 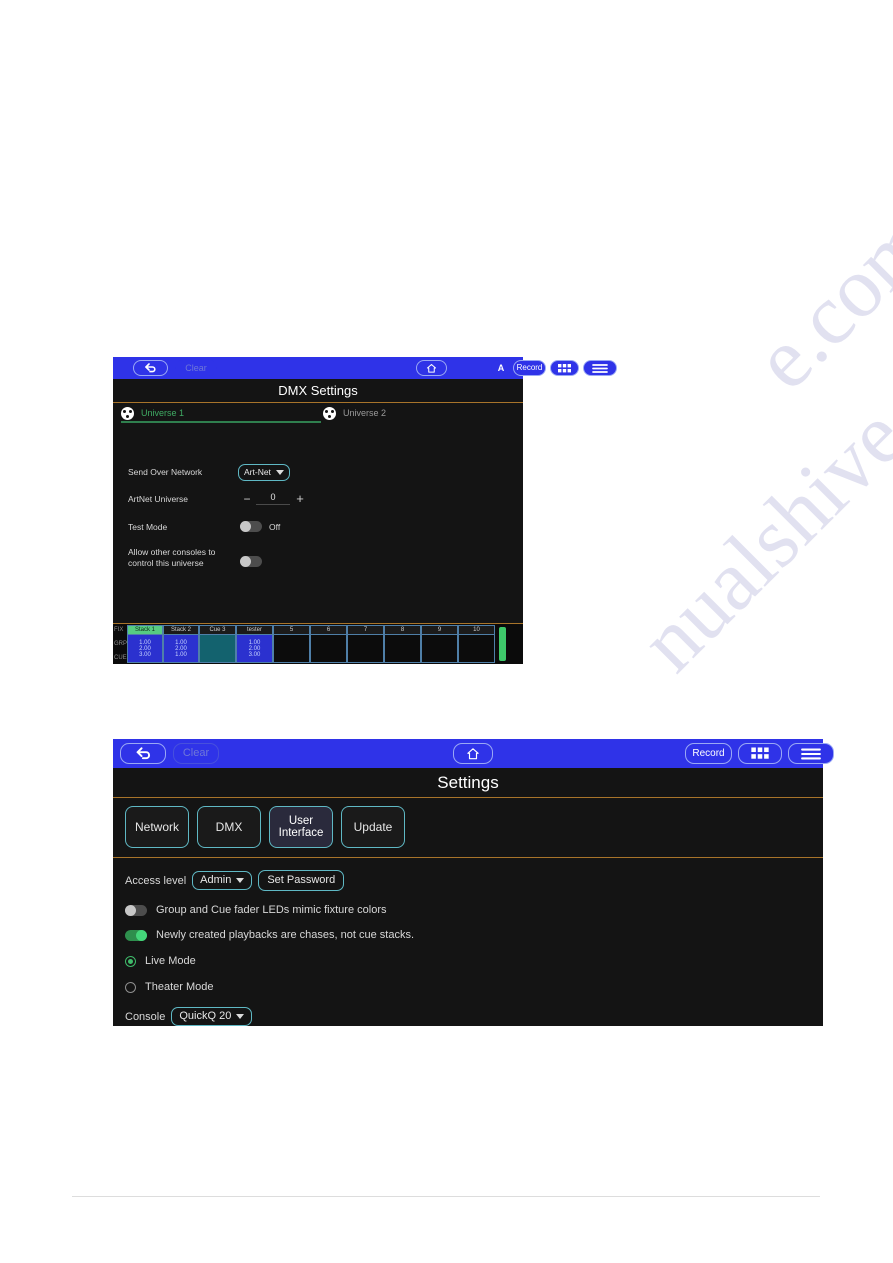 I want to click on console-row: Console QuickQ 20, so click(x=474, y=1016).